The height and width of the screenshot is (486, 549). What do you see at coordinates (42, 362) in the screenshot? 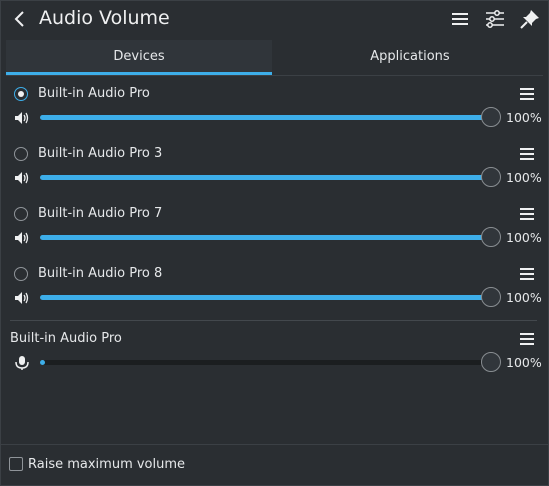
I see `input-level-fill` at bounding box center [42, 362].